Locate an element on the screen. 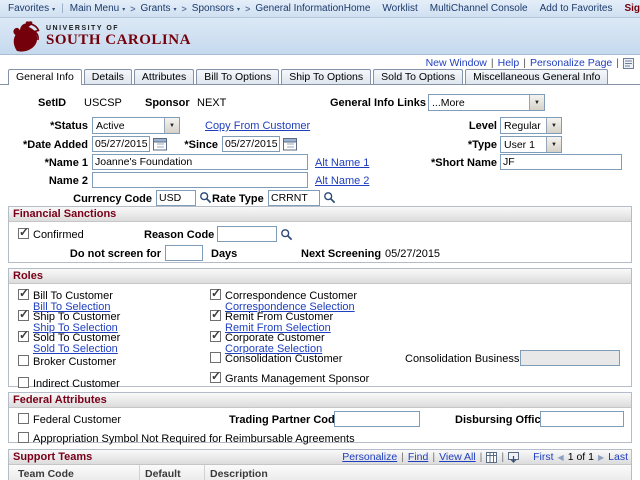 This screenshot has height=480, width=640. favorites-menu: Favorites ▾ is located at coordinates (31, 8).